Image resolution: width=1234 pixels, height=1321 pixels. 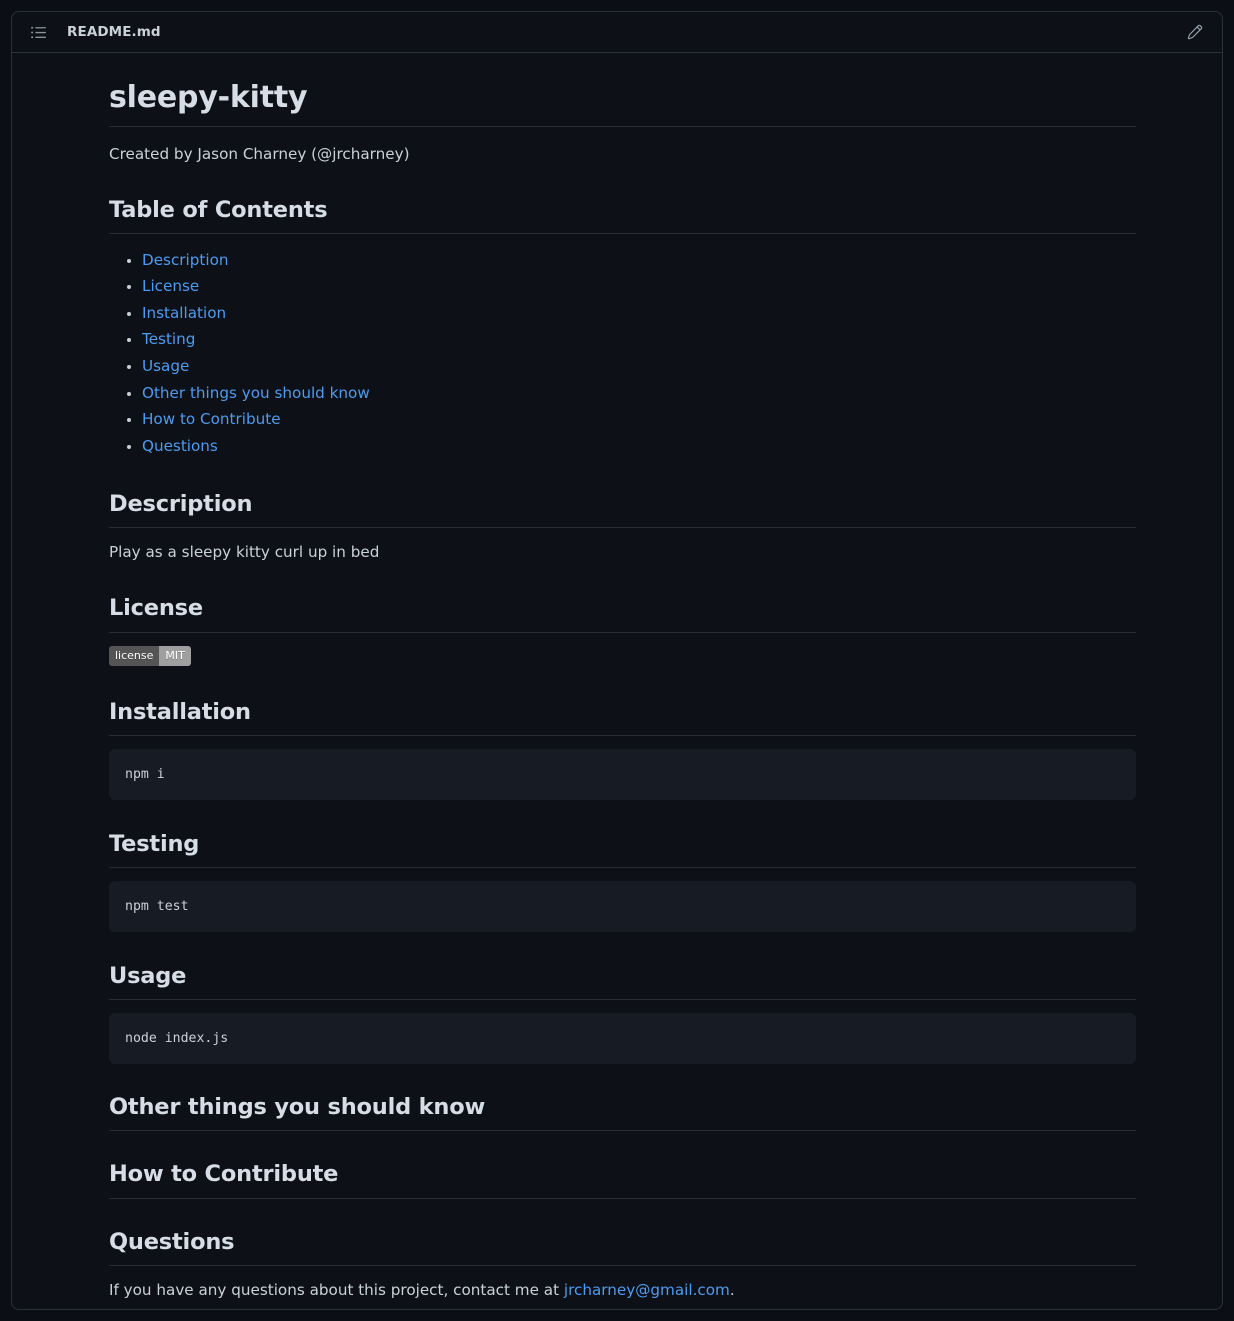 What do you see at coordinates (256, 393) in the screenshot?
I see `toc-link-other-things: Other things you should know` at bounding box center [256, 393].